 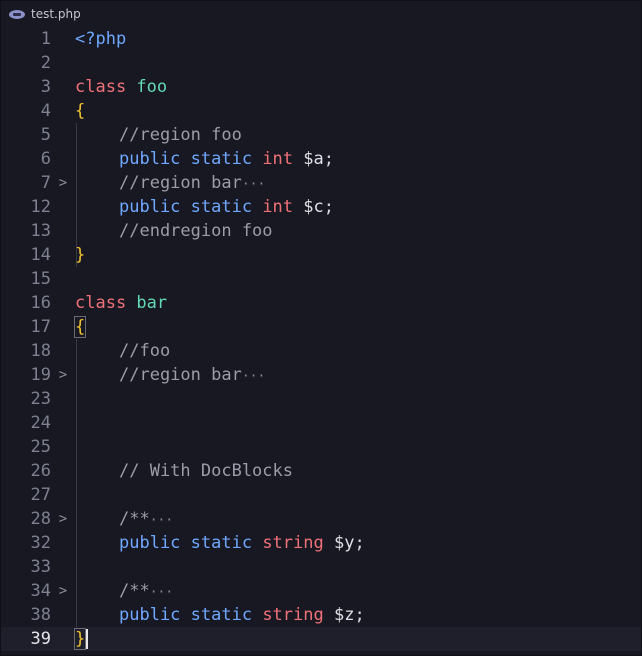 I want to click on code-line: 6 public static int $a;, so click(x=321, y=159).